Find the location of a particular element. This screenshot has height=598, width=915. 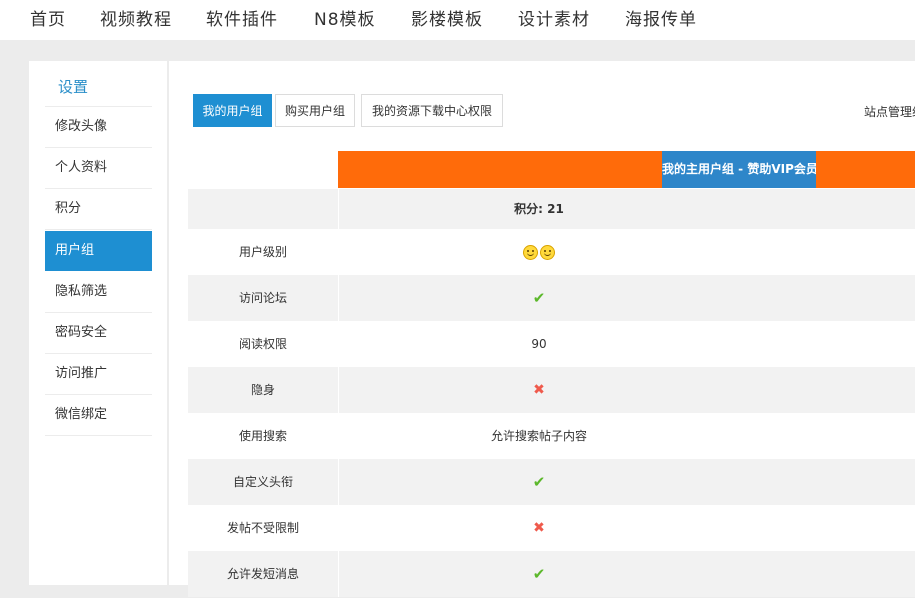

table-row: 隐身 ✖ is located at coordinates (551, 390).